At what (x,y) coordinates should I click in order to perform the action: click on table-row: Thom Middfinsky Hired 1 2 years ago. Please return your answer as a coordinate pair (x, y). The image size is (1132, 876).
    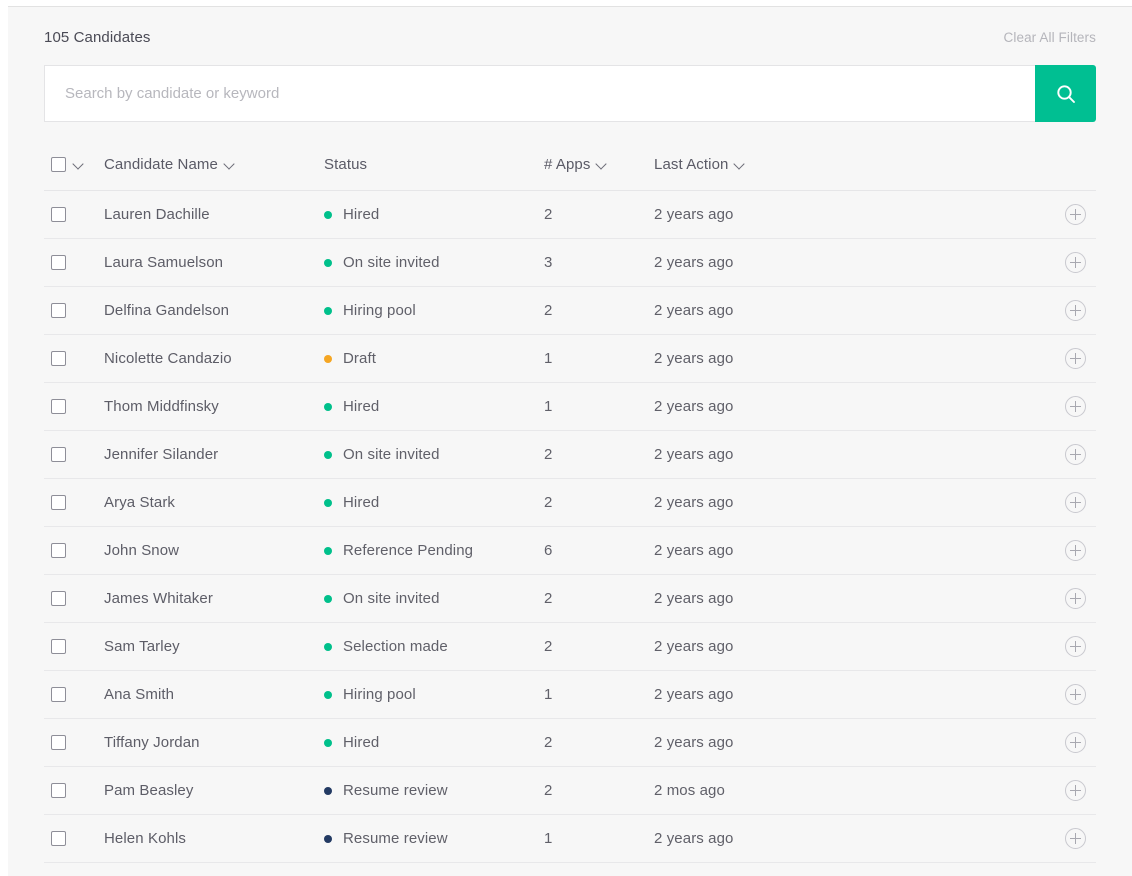
    Looking at the image, I should click on (570, 407).